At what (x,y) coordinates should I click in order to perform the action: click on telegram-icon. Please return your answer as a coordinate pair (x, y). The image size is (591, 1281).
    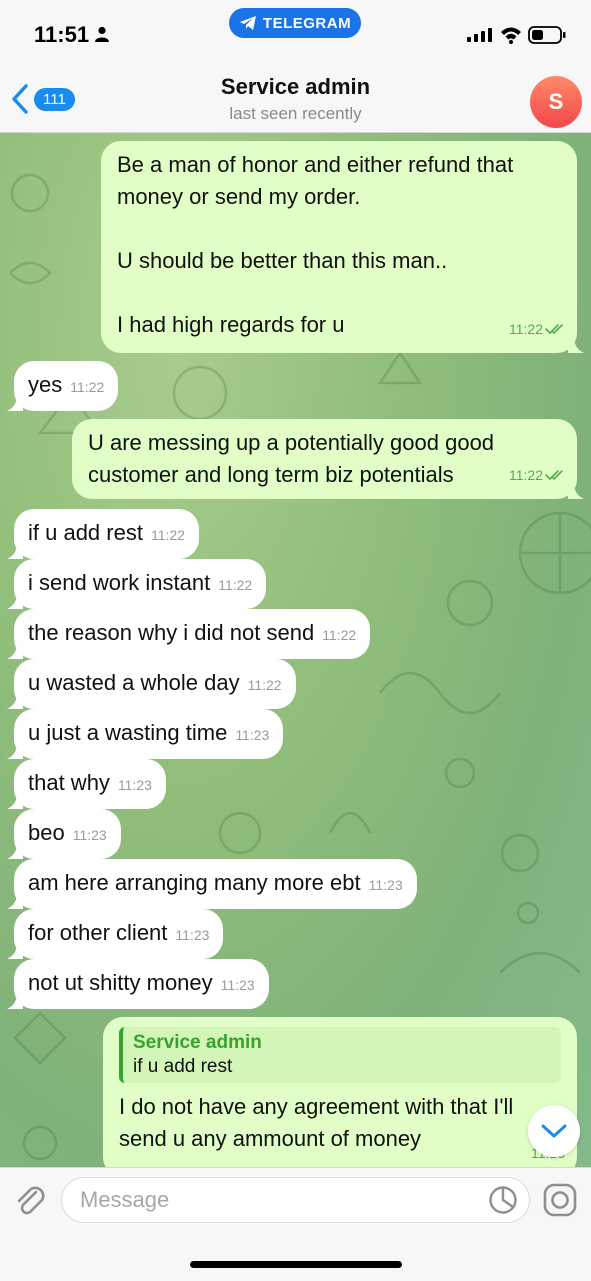
    Looking at the image, I should click on (247, 23).